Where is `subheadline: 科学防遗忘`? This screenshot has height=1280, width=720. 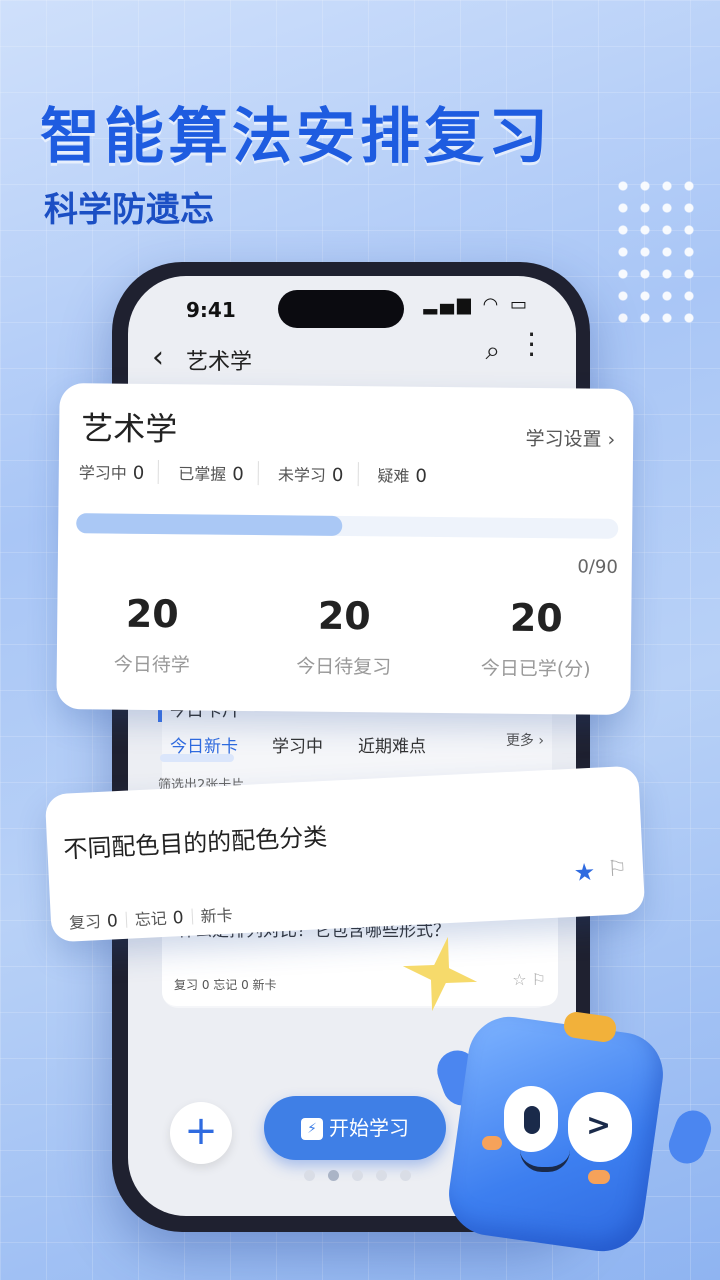 subheadline: 科学防遗忘 is located at coordinates (129, 210).